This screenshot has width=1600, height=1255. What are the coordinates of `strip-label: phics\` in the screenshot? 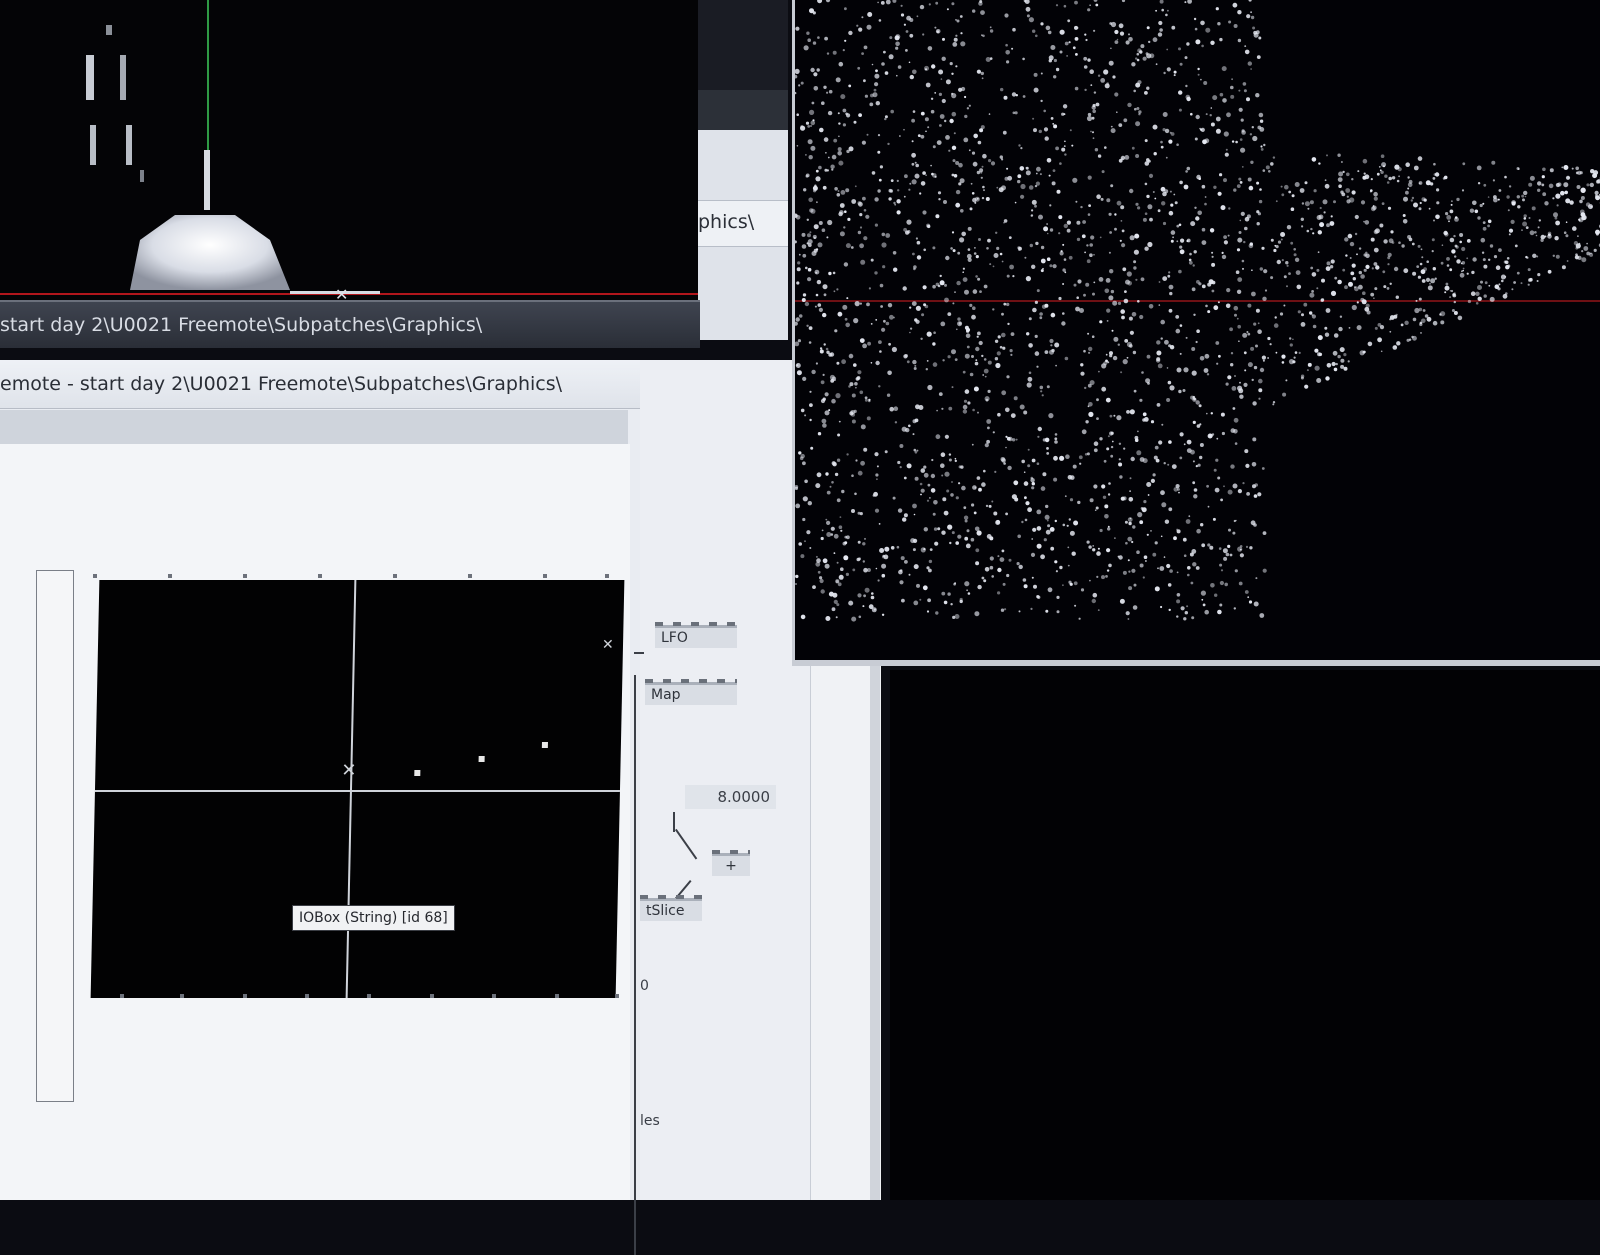 It's located at (726, 222).